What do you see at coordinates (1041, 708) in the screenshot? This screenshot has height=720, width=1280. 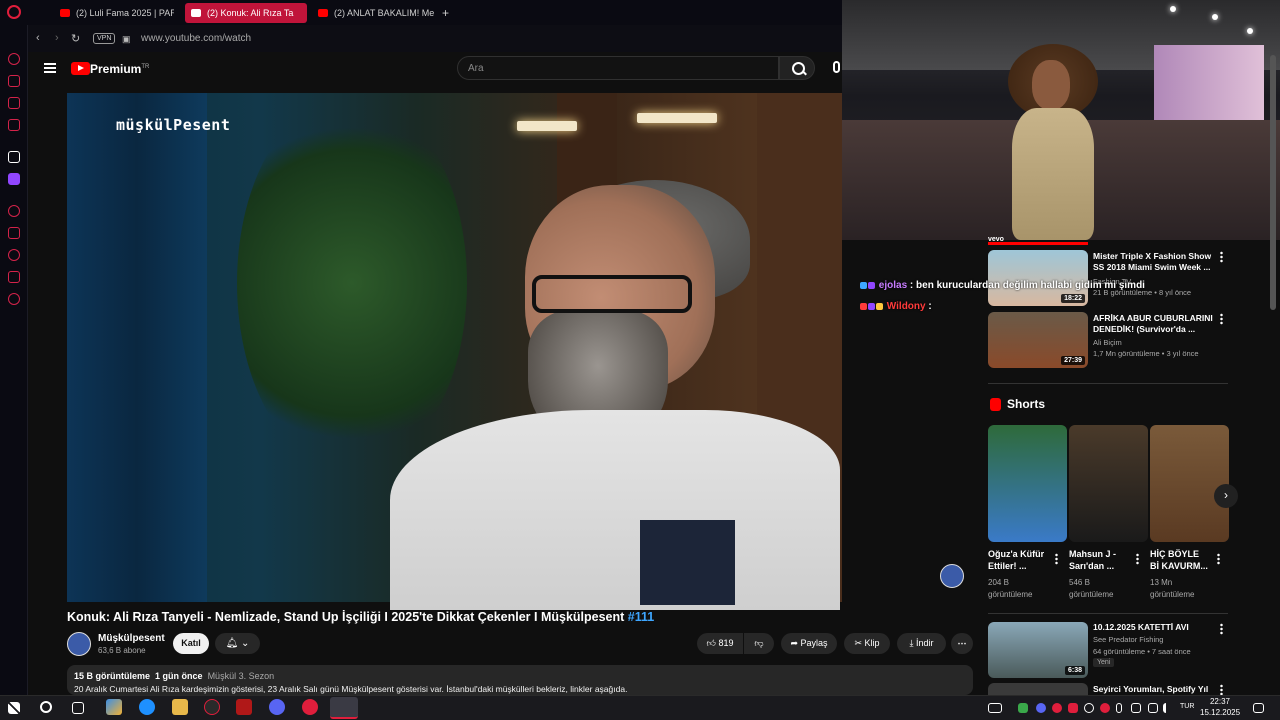 I see `discord-tray-icon` at bounding box center [1041, 708].